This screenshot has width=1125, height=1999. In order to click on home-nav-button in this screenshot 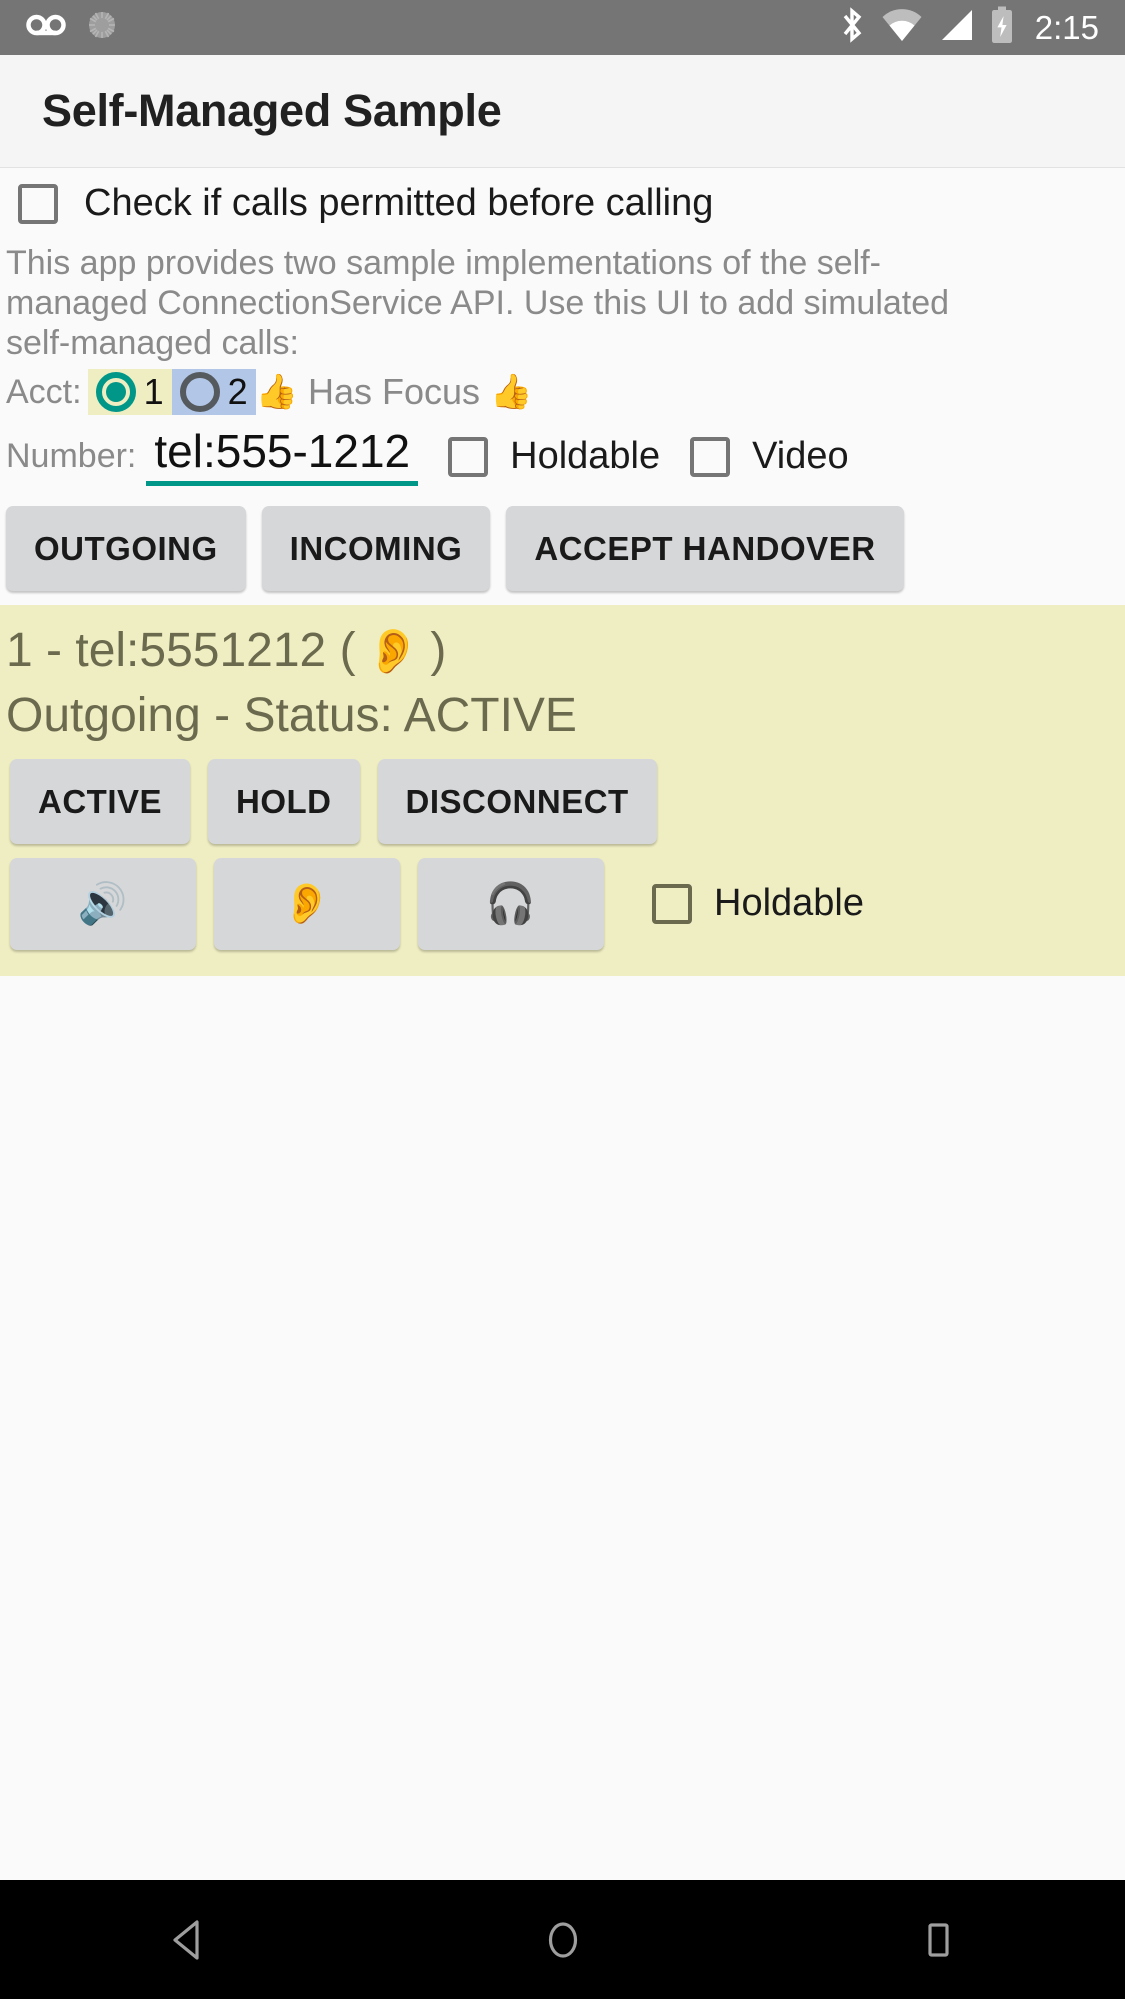, I will do `click(563, 1940)`.